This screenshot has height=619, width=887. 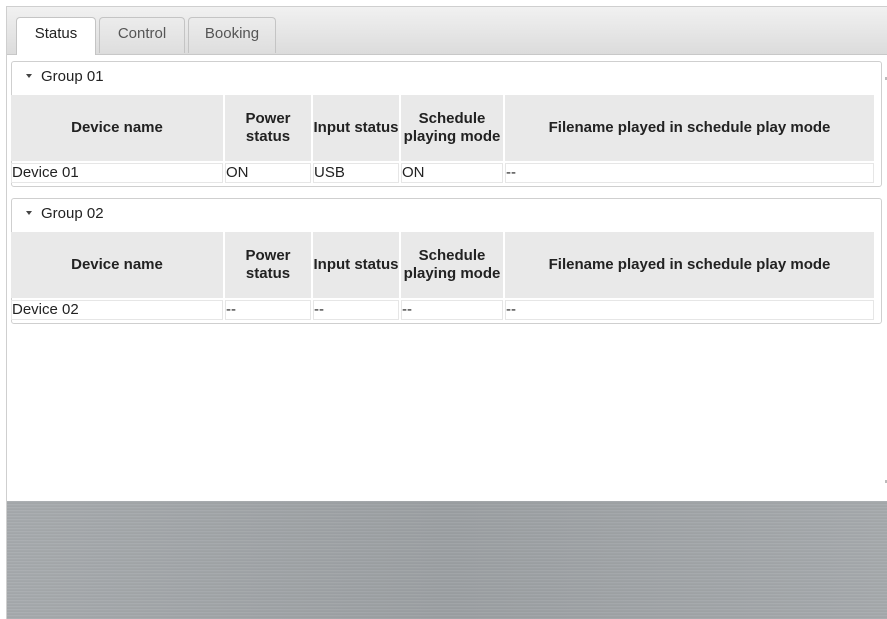 What do you see at coordinates (72, 76) in the screenshot?
I see `group-title: Group 01` at bounding box center [72, 76].